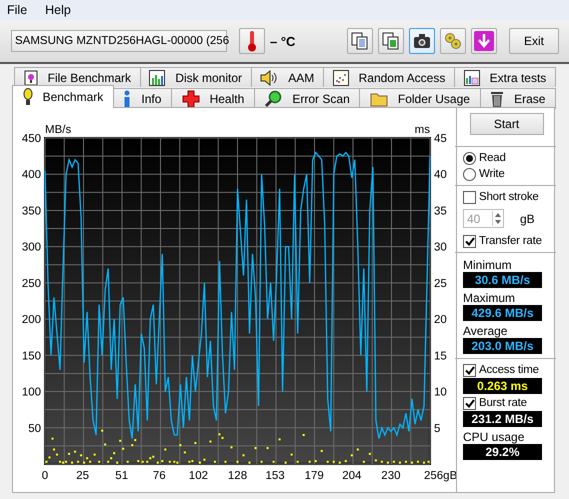 The image size is (569, 499). What do you see at coordinates (198, 476) in the screenshot?
I see `axis-label: 102` at bounding box center [198, 476].